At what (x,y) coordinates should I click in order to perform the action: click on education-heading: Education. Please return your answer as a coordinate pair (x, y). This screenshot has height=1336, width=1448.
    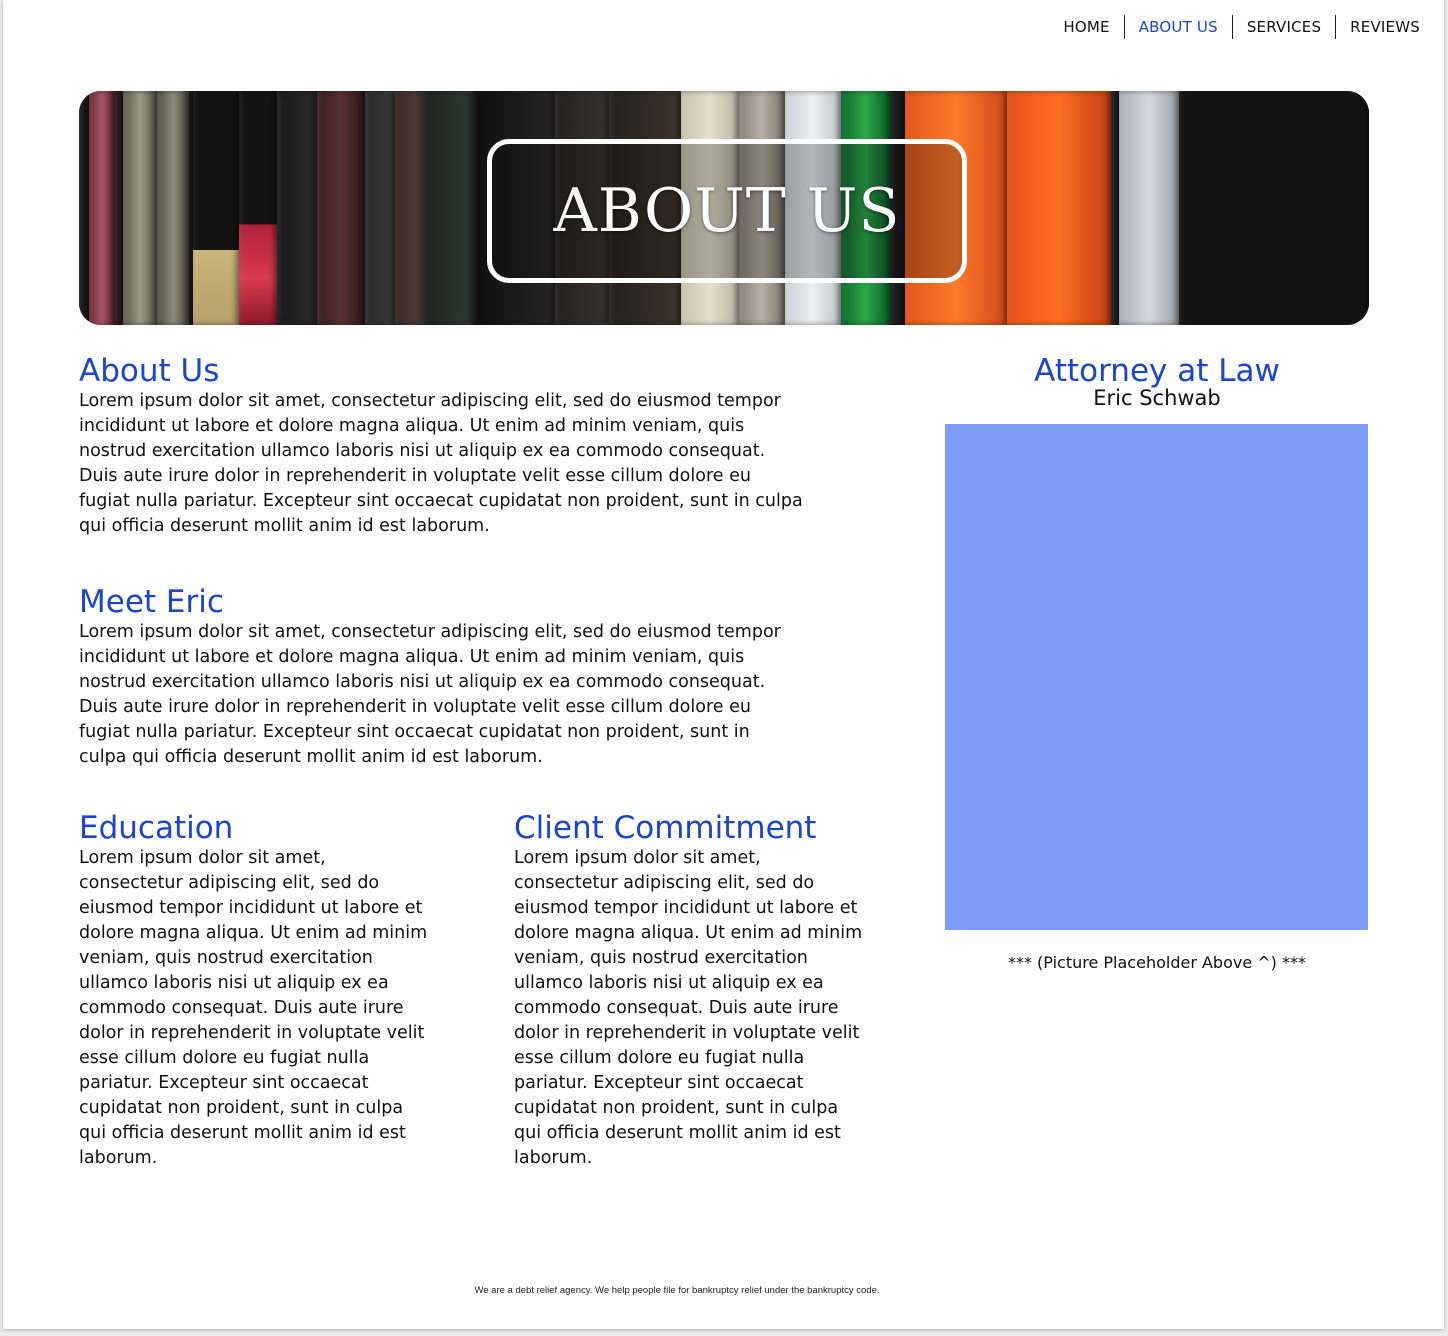
    Looking at the image, I should click on (156, 828).